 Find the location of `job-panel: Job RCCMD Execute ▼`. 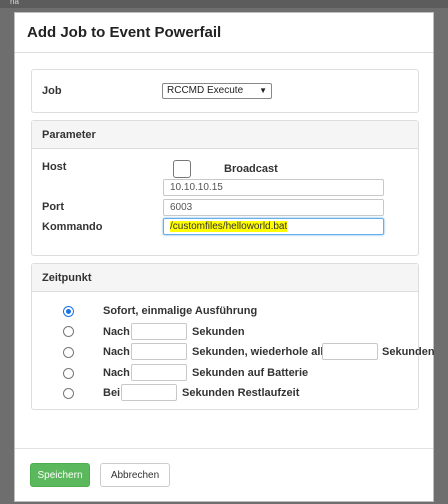

job-panel: Job RCCMD Execute ▼ is located at coordinates (225, 91).